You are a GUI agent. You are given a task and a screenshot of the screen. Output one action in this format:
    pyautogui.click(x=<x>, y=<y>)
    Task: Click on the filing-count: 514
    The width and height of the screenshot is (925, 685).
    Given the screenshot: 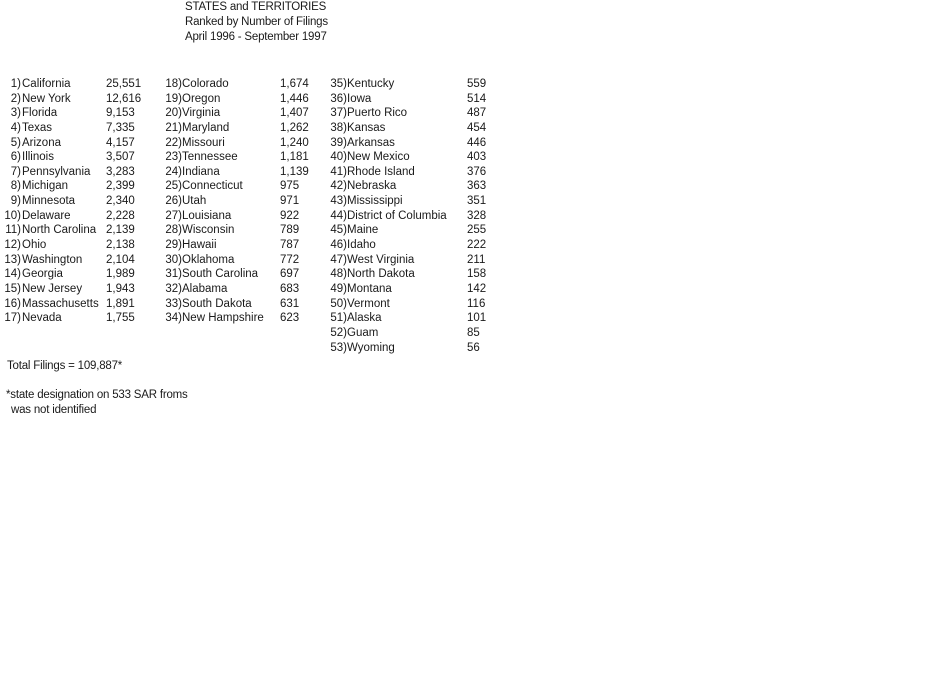 What is the action you would take?
    pyautogui.click(x=477, y=98)
    